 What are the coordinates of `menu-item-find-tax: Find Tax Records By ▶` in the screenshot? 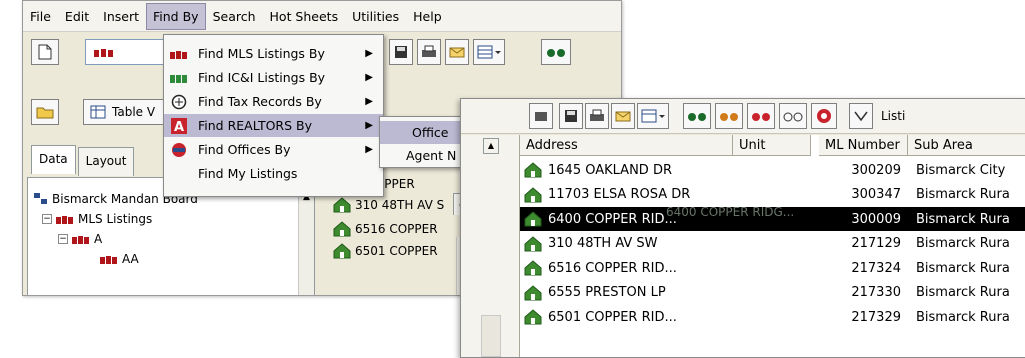 It's located at (273, 101).